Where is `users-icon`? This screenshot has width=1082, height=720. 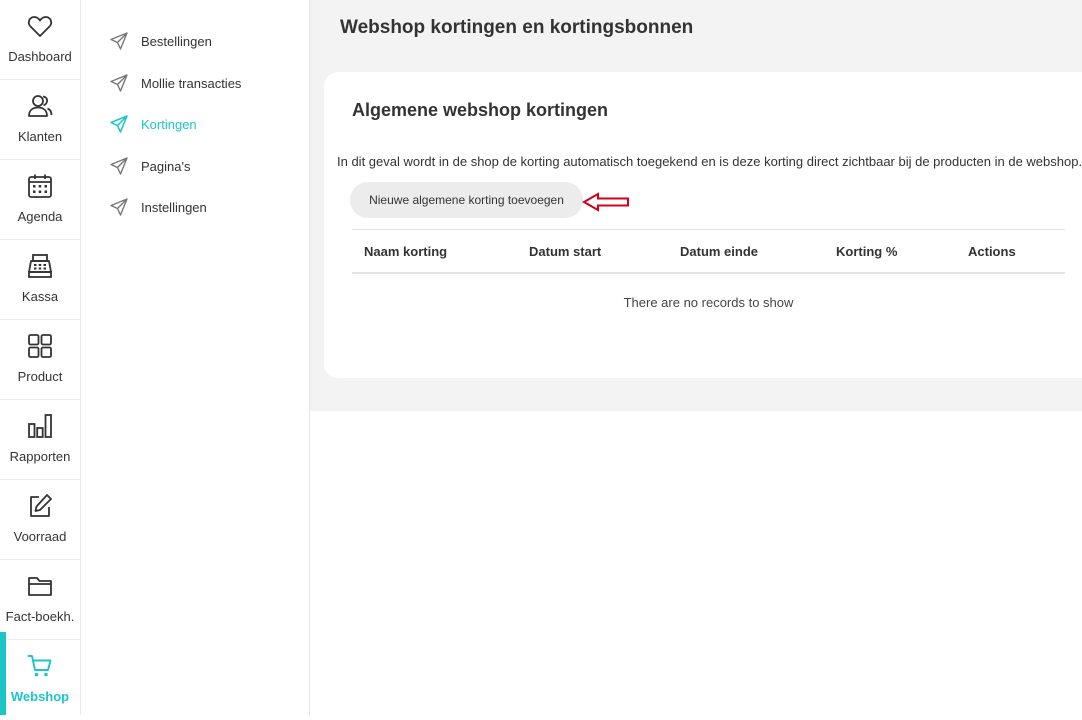 users-icon is located at coordinates (40, 106).